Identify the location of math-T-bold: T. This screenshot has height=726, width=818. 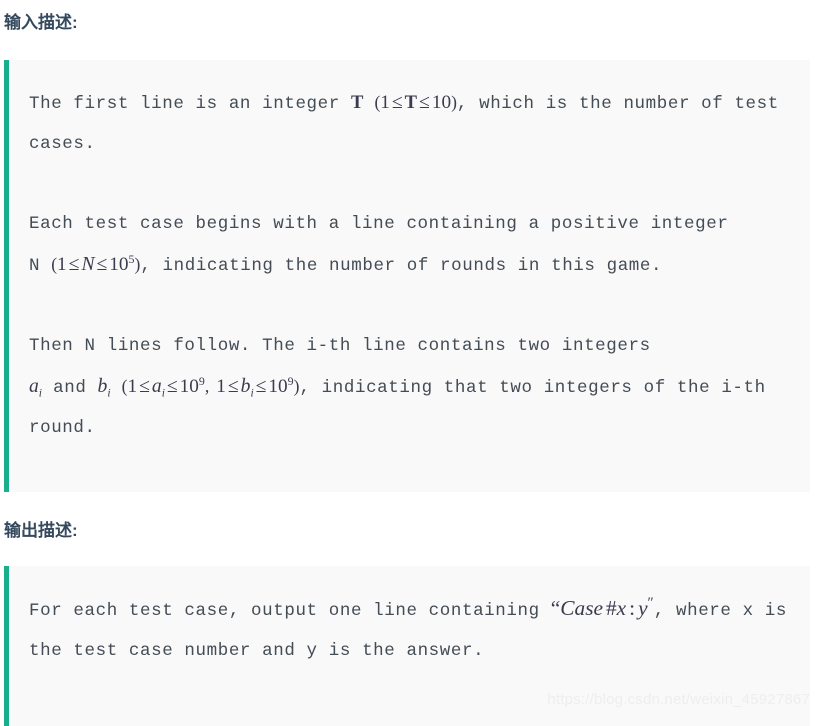
(357, 102).